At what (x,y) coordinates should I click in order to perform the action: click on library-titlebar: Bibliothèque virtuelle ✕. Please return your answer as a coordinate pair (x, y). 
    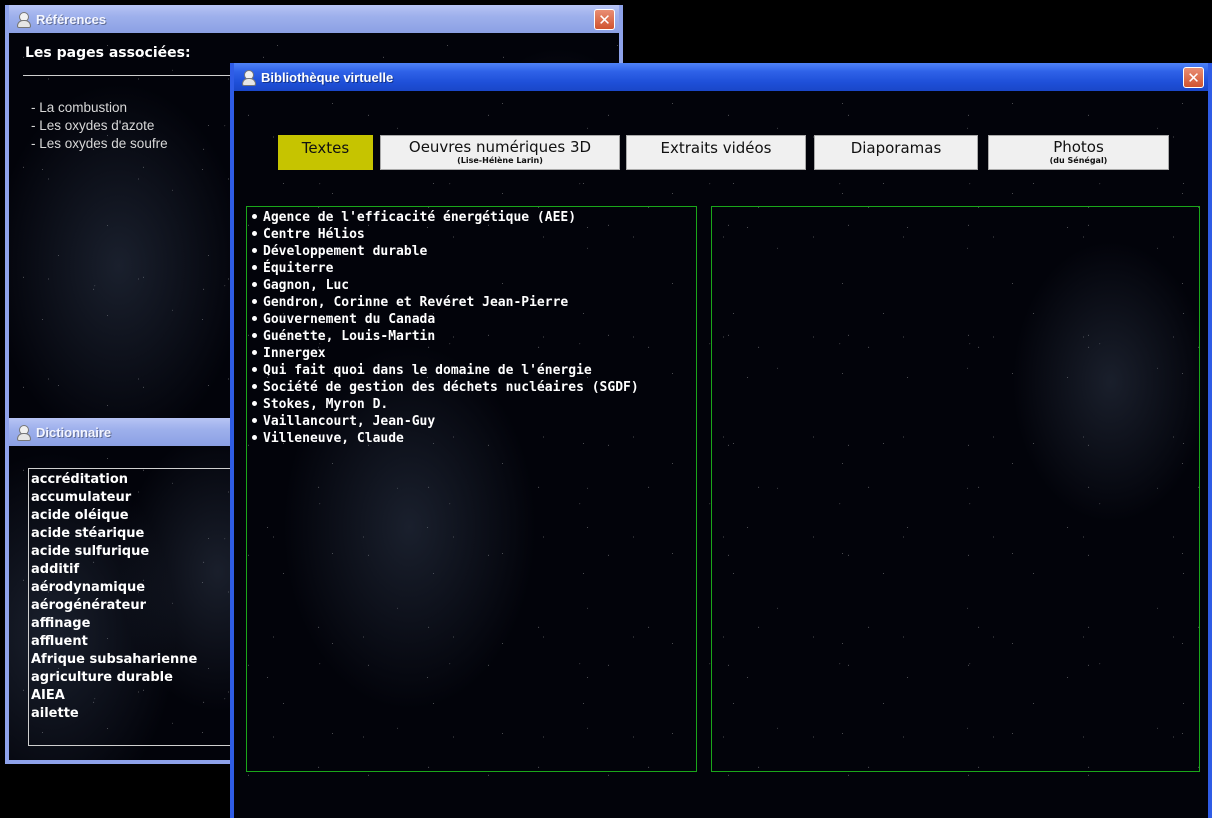
    Looking at the image, I should click on (721, 77).